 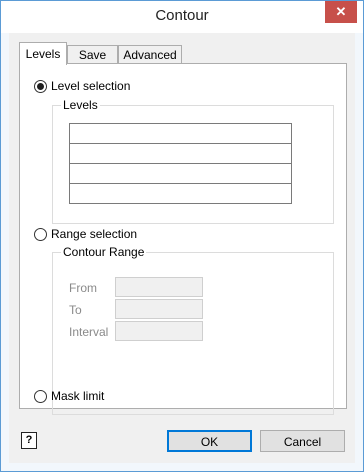 What do you see at coordinates (150, 54) in the screenshot?
I see `tab-advanced: Advanced` at bounding box center [150, 54].